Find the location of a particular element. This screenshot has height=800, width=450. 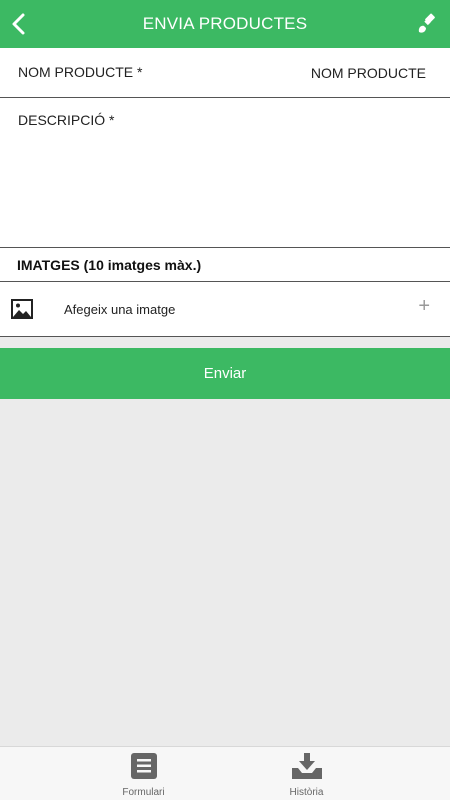

description-label: DESCRIPCIÓ * is located at coordinates (66, 120).